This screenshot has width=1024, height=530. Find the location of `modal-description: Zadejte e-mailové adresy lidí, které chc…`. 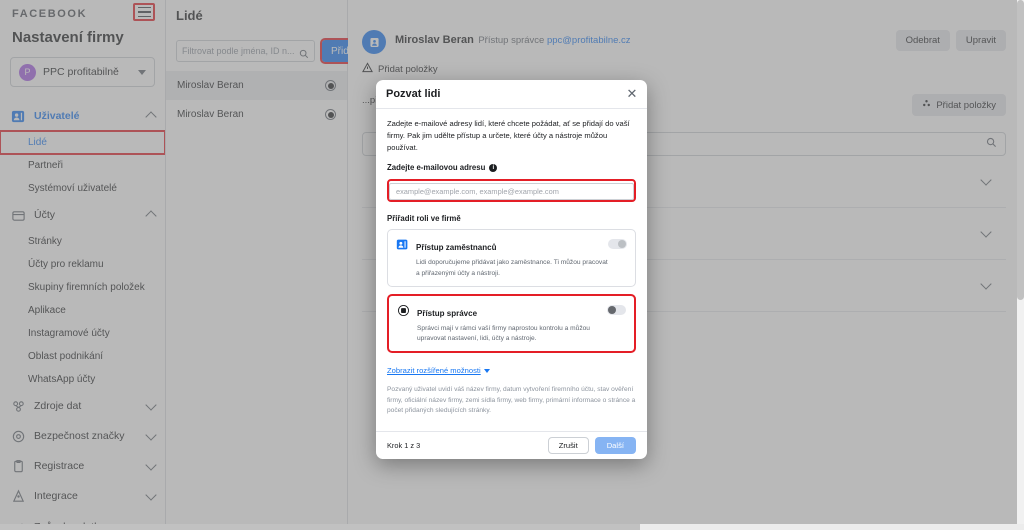

modal-description: Zadejte e-mailové adresy lidí, které chc… is located at coordinates (508, 135).